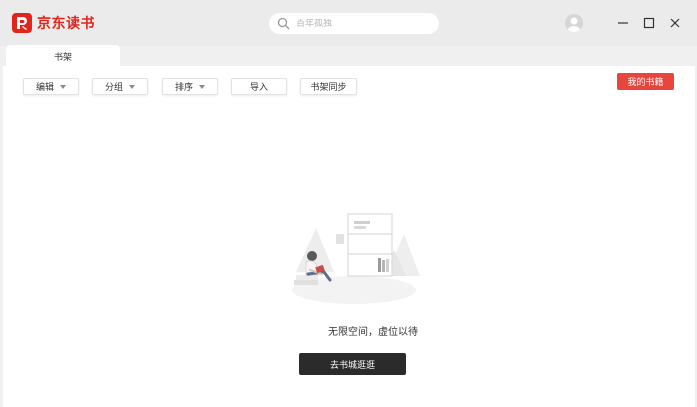 The image size is (697, 407). Describe the element at coordinates (63, 56) in the screenshot. I see `tab-bookshelf: 书架` at that location.